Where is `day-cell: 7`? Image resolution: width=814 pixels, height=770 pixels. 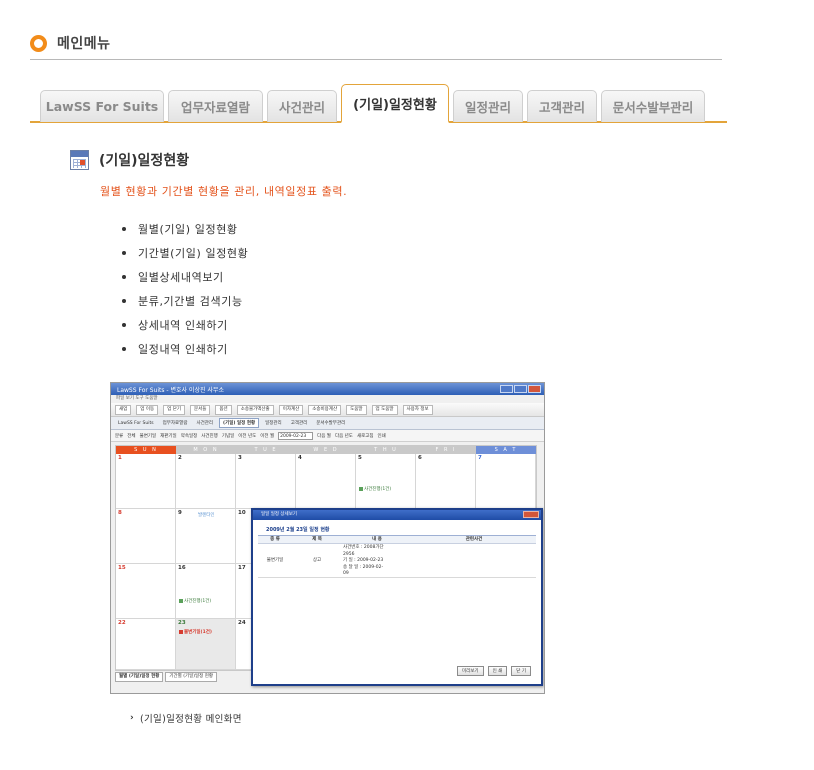
day-cell: 7 is located at coordinates (506, 481).